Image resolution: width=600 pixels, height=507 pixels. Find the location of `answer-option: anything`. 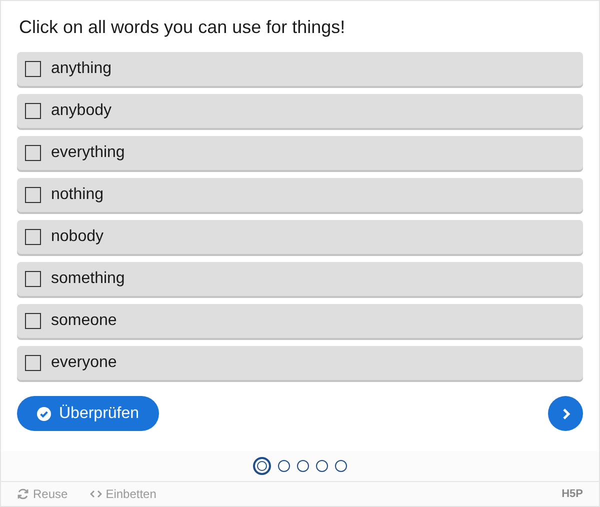

answer-option: anything is located at coordinates (300, 69).